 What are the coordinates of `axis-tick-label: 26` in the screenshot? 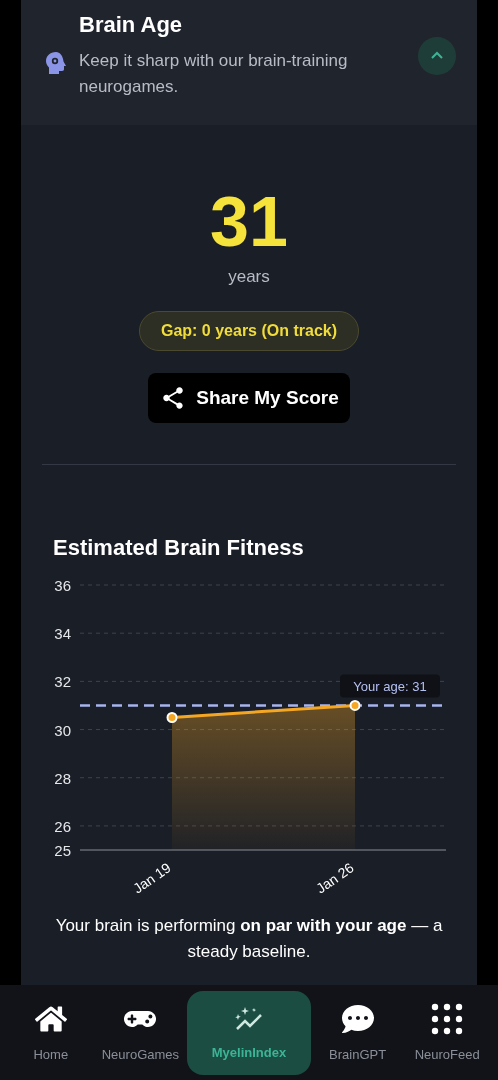 It's located at (62, 826).